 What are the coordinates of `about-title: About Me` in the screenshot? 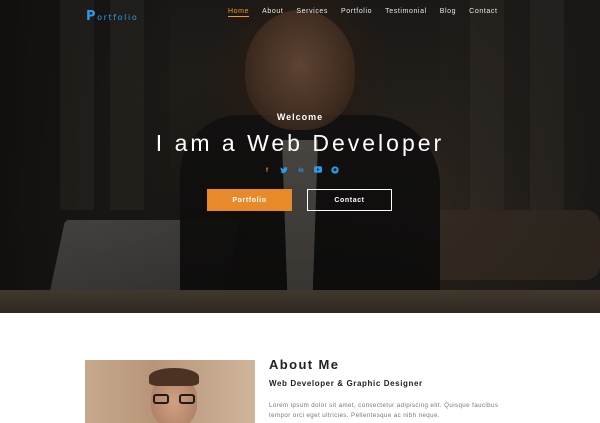 It's located at (304, 364).